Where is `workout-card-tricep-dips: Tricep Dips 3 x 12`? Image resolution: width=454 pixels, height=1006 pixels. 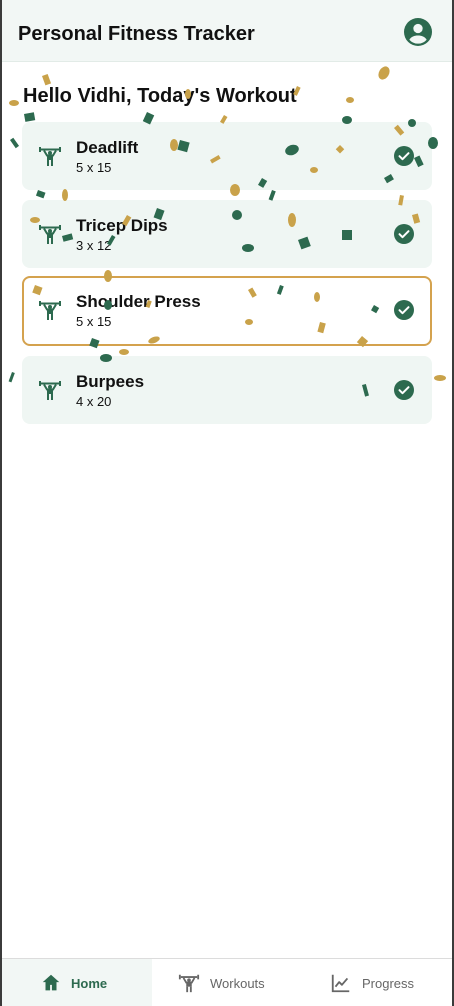 workout-card-tricep-dips: Tricep Dips 3 x 12 is located at coordinates (227, 234).